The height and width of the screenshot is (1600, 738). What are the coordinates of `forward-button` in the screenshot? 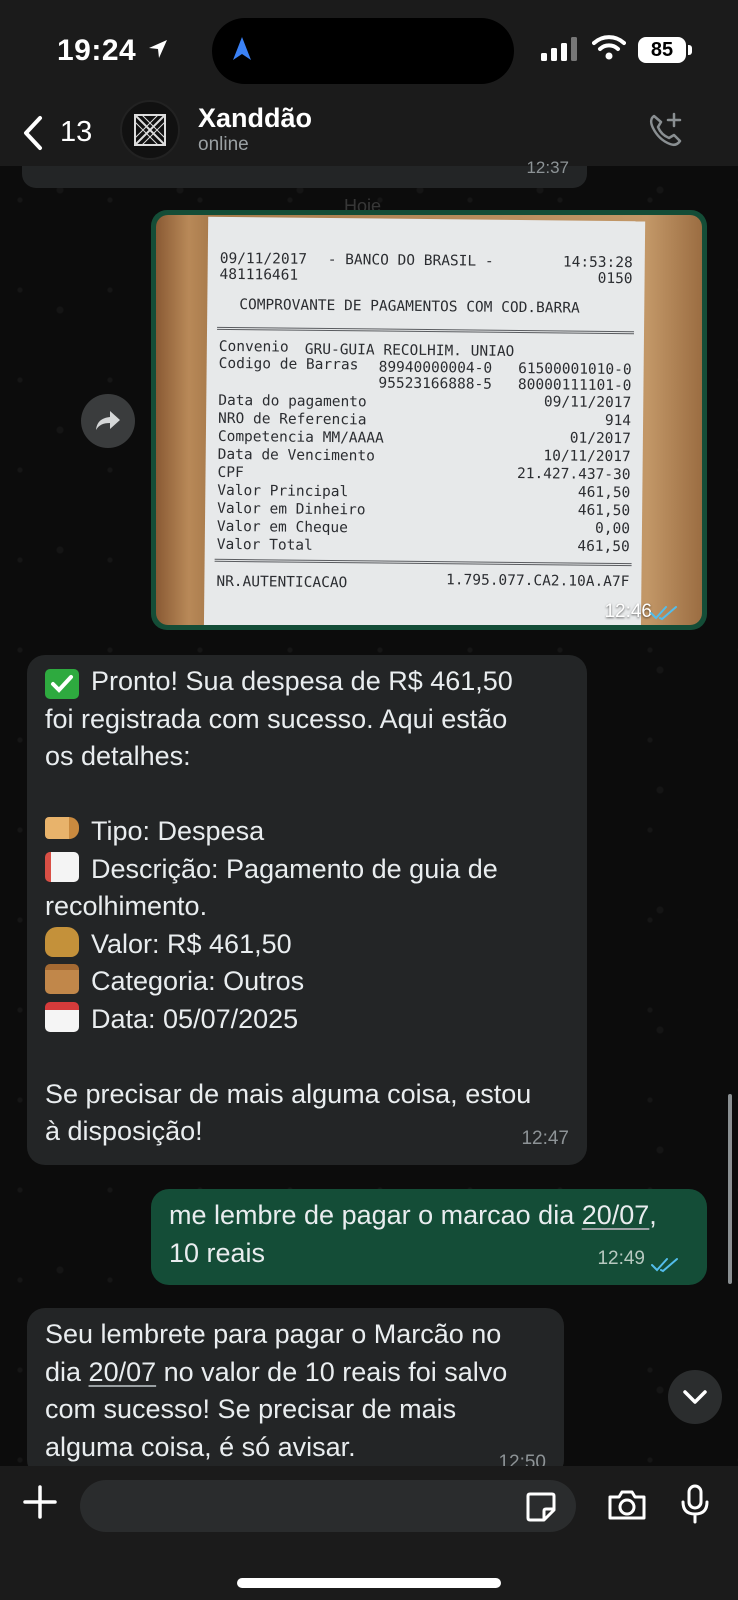 It's located at (108, 421).